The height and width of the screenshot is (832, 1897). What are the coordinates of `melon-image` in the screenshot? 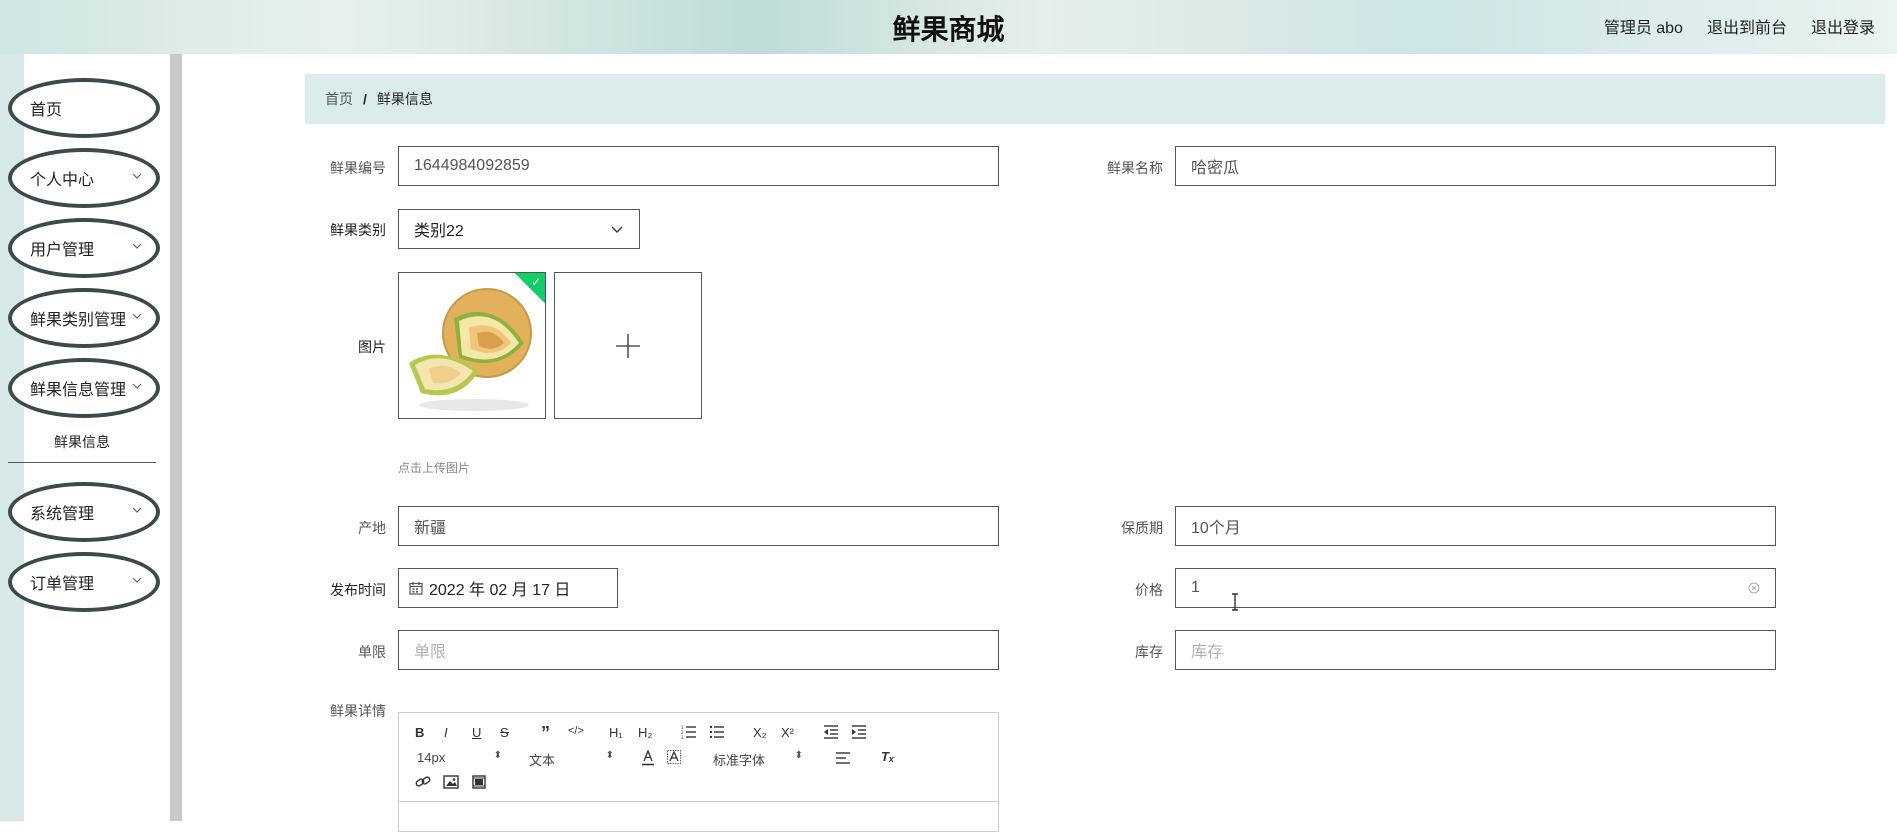 It's located at (472, 345).